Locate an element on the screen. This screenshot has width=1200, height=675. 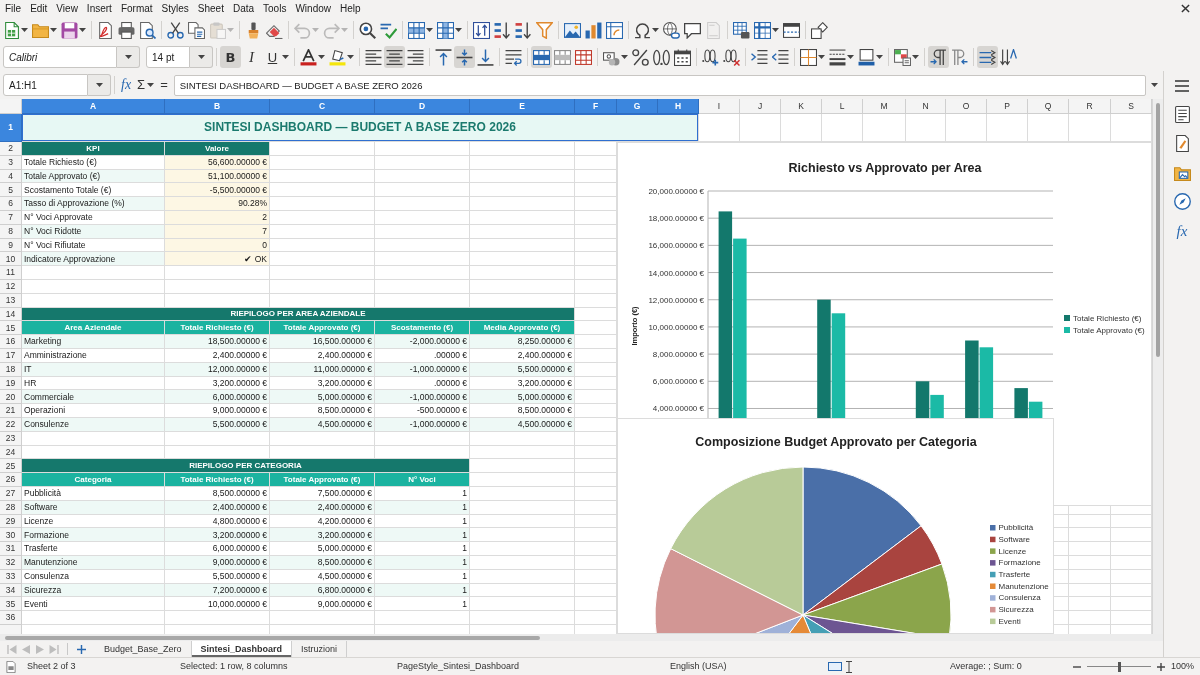
align-middle-icon is located at coordinates (464, 57).